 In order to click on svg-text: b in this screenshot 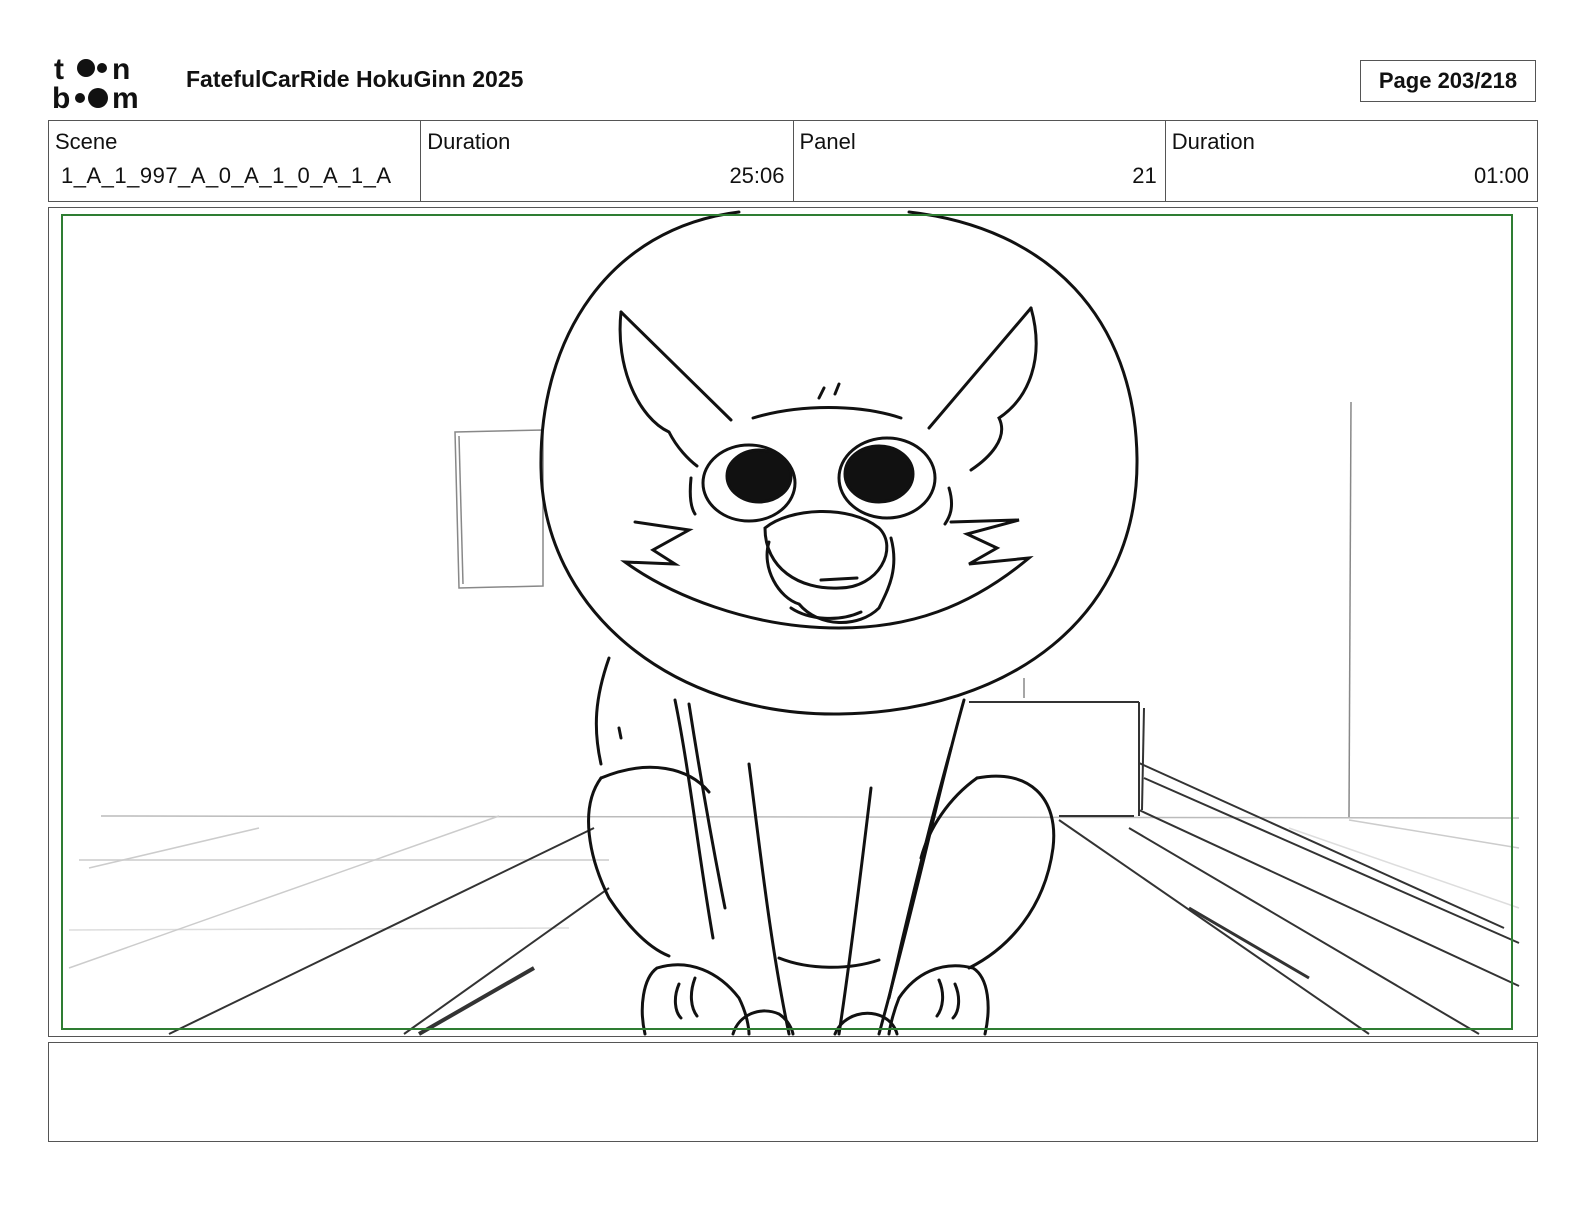, I will do `click(61, 97)`.